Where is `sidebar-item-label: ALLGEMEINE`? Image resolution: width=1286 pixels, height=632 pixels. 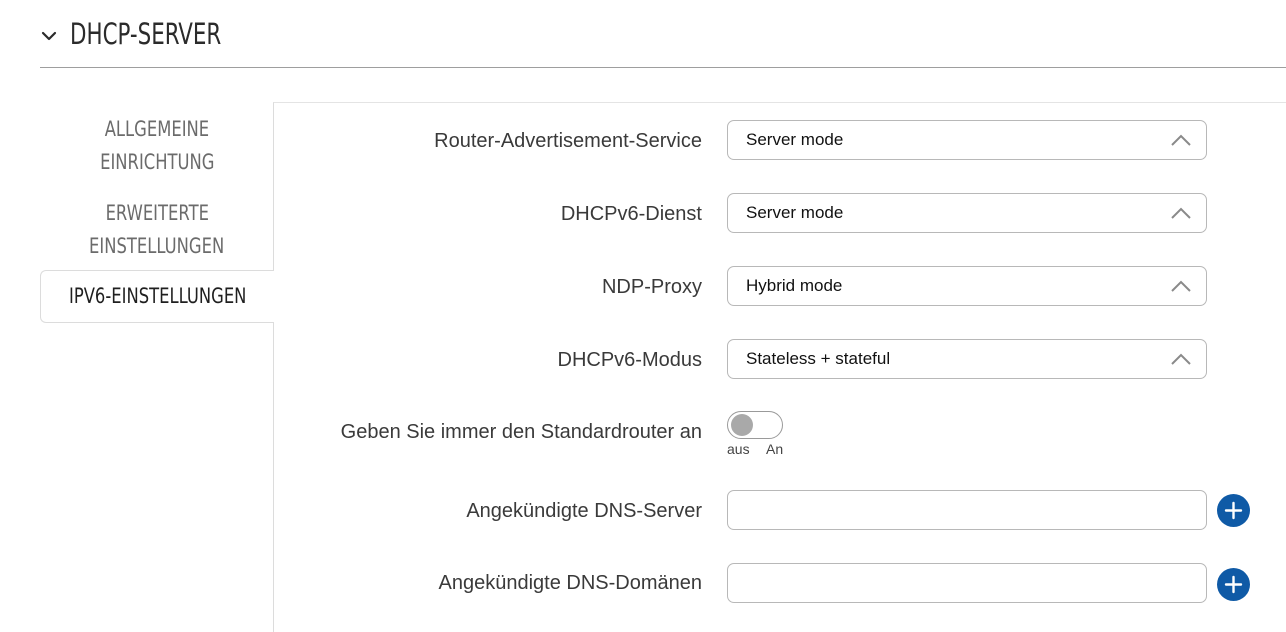
sidebar-item-label: ALLGEMEINE is located at coordinates (157, 129).